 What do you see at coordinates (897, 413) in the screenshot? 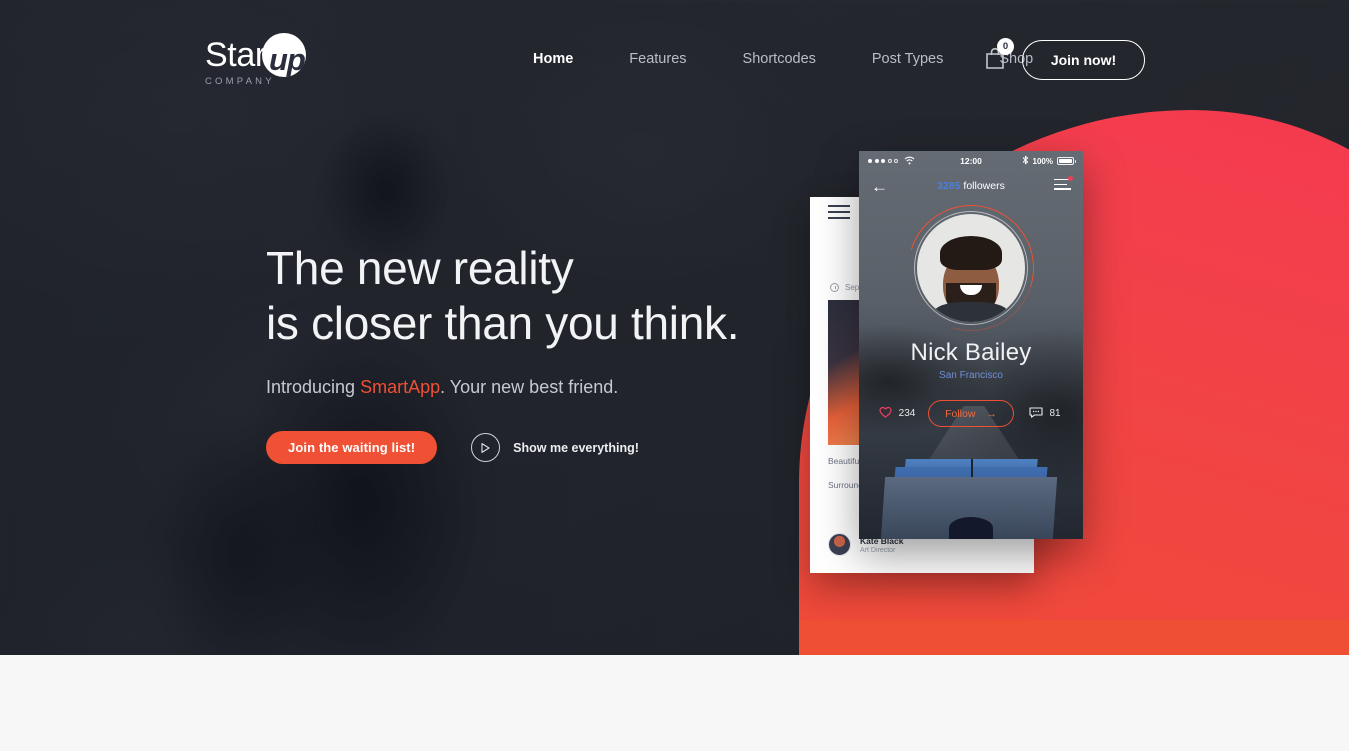
I see `likes-stat: 234` at bounding box center [897, 413].